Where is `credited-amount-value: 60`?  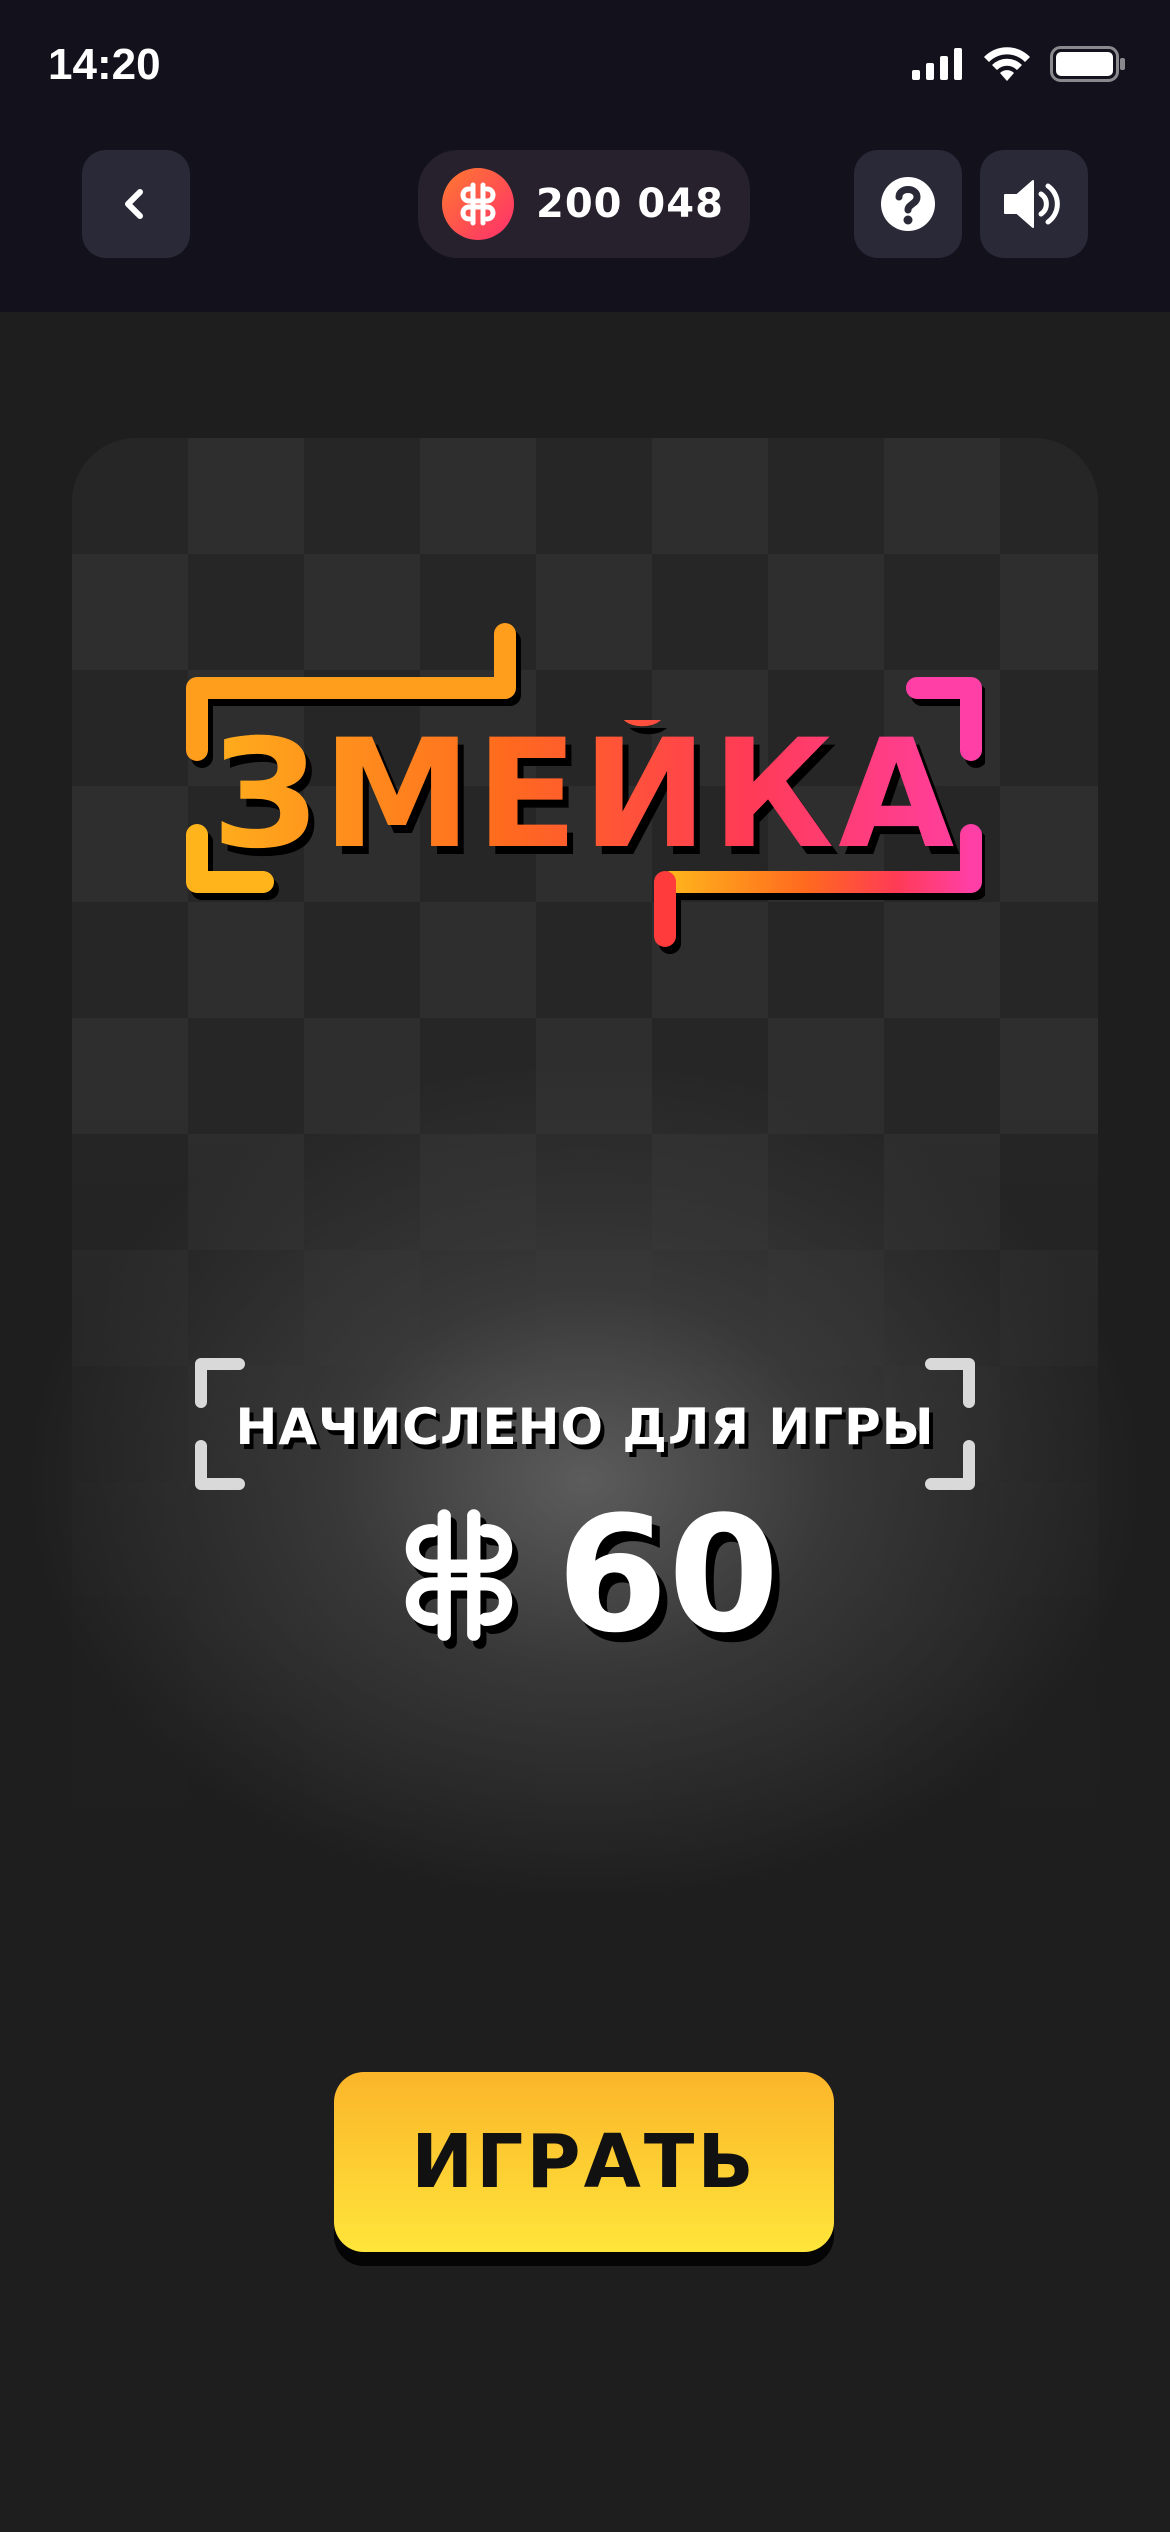 credited-amount-value: 60 is located at coordinates (668, 1574).